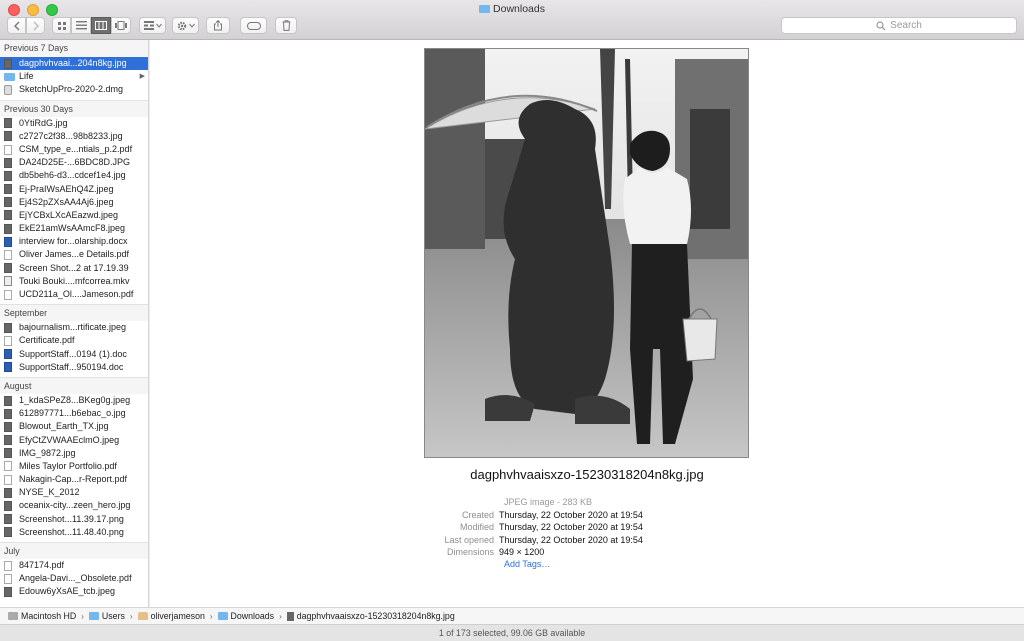 This screenshot has height=641, width=1024. I want to click on file-item: SketchUpPro-2020-2.dmg, so click(74, 89).